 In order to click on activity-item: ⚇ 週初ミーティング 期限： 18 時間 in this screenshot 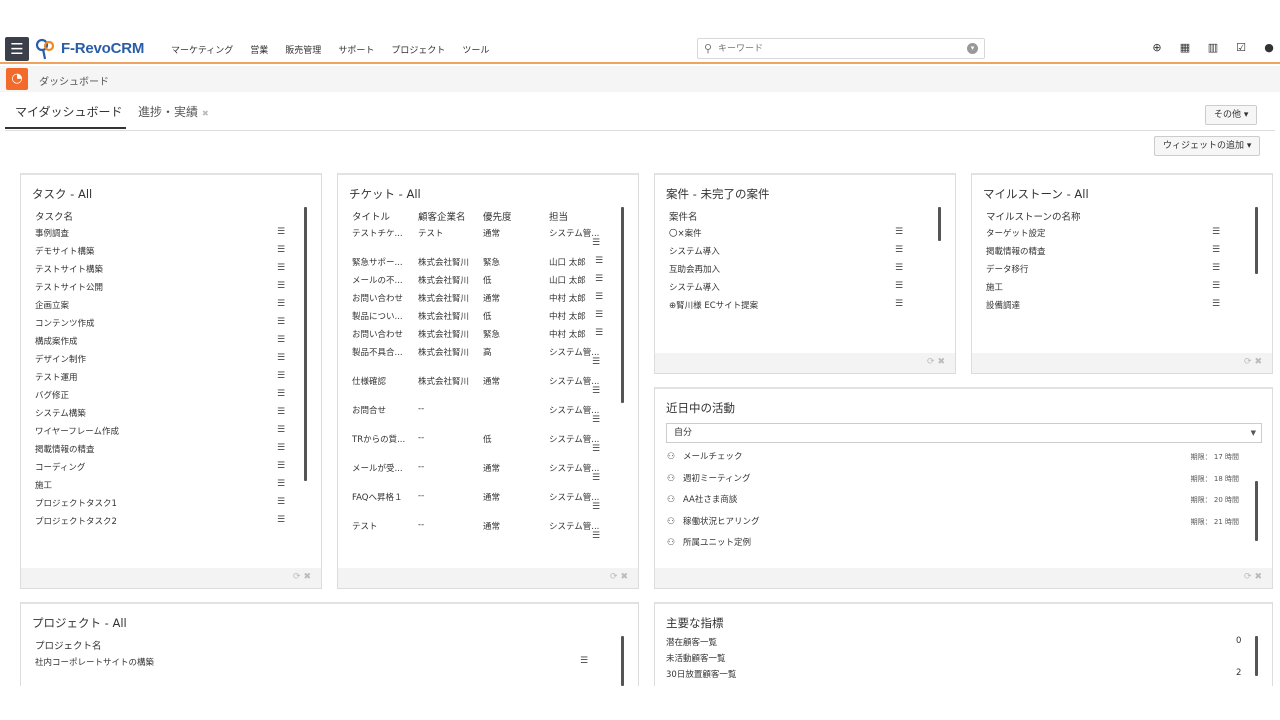, I will do `click(957, 481)`.